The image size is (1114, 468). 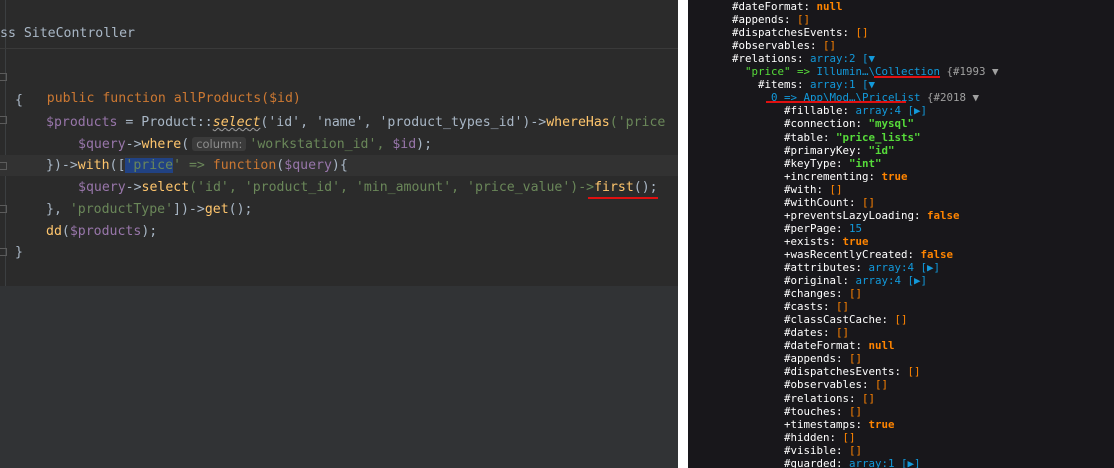 What do you see at coordinates (804, 333) in the screenshot?
I see `property-name: #dates` at bounding box center [804, 333].